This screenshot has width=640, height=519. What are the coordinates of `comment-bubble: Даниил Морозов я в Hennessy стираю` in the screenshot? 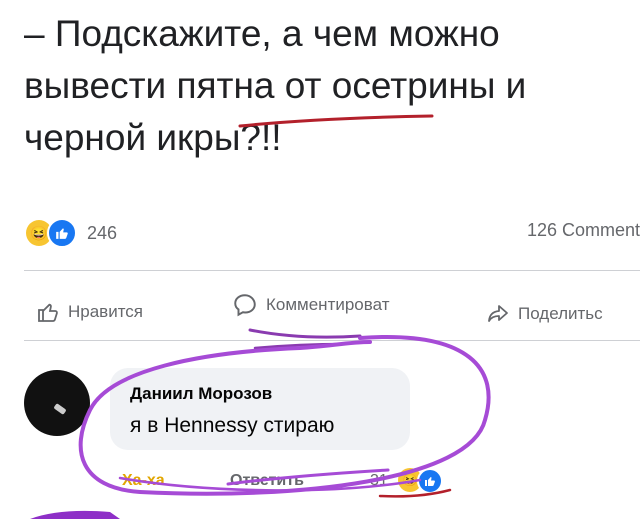 It's located at (260, 409).